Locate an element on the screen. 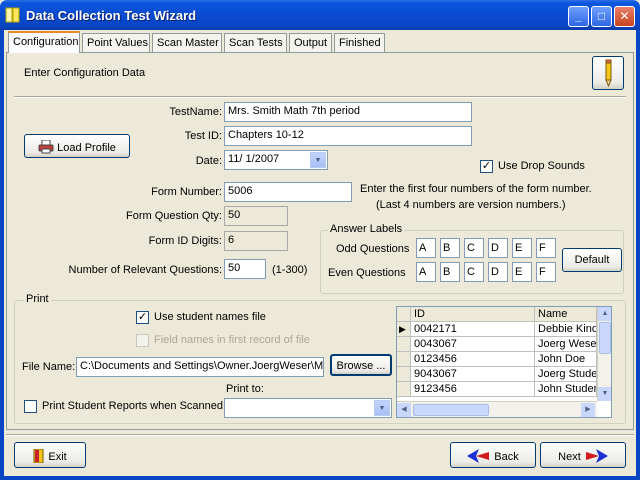 This screenshot has width=640, height=480. scroll-down-button: ▼ is located at coordinates (604, 394).